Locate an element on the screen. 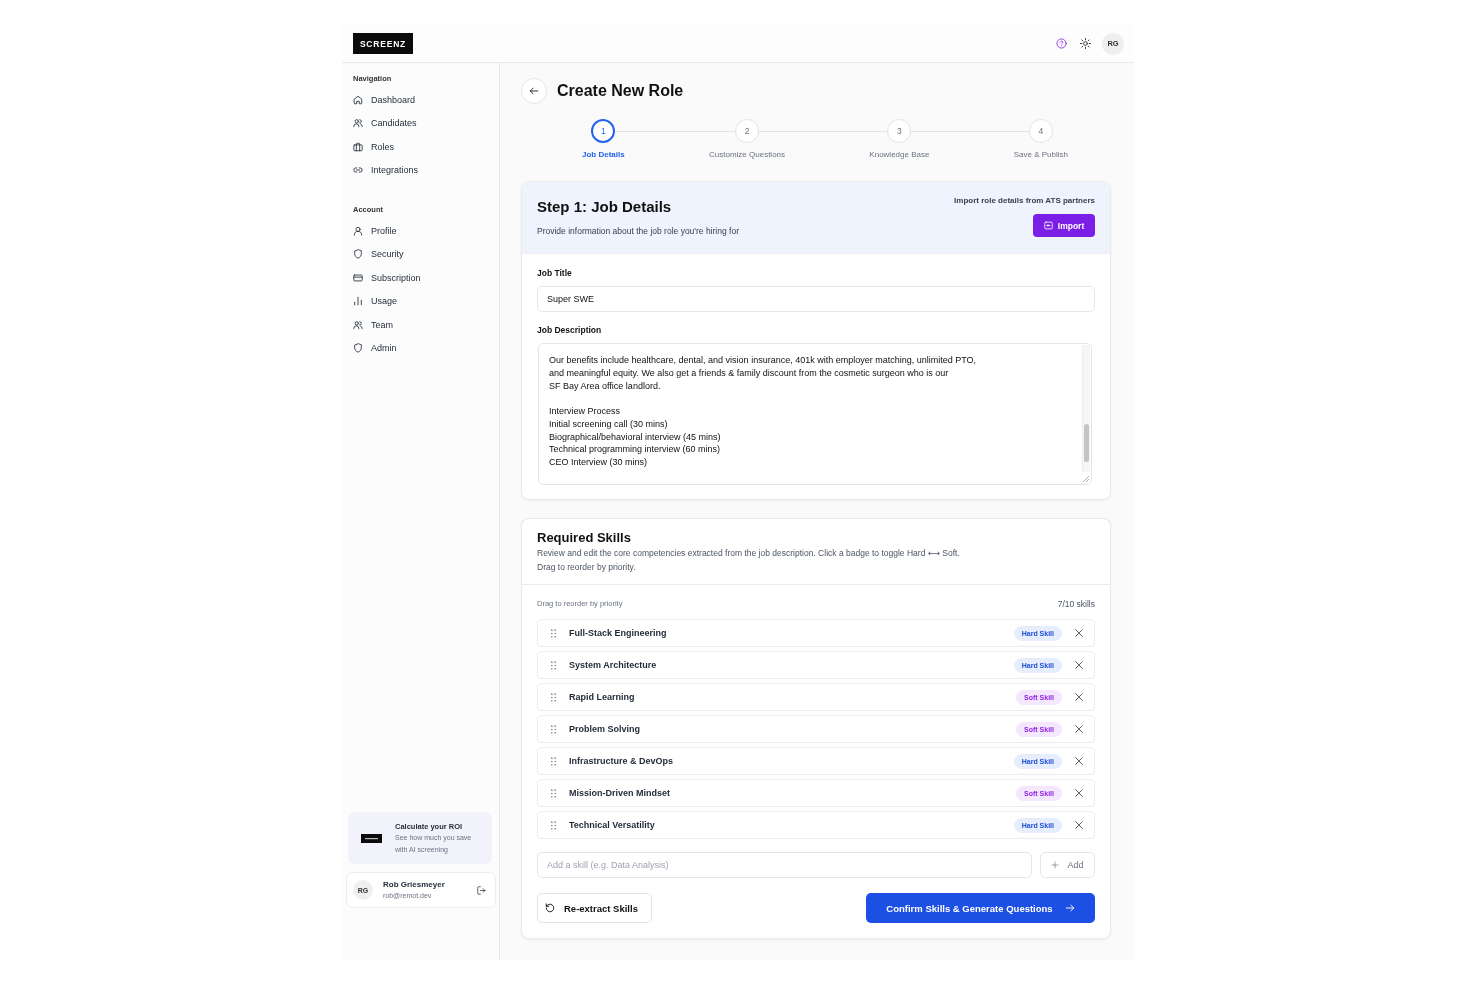 The height and width of the screenshot is (987, 1480). step-circle: 4 is located at coordinates (1040, 131).